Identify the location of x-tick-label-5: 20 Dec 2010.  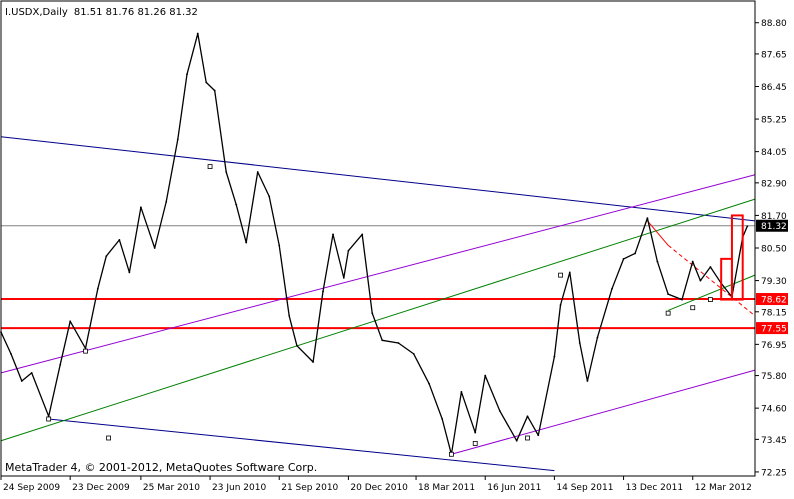
(379, 488).